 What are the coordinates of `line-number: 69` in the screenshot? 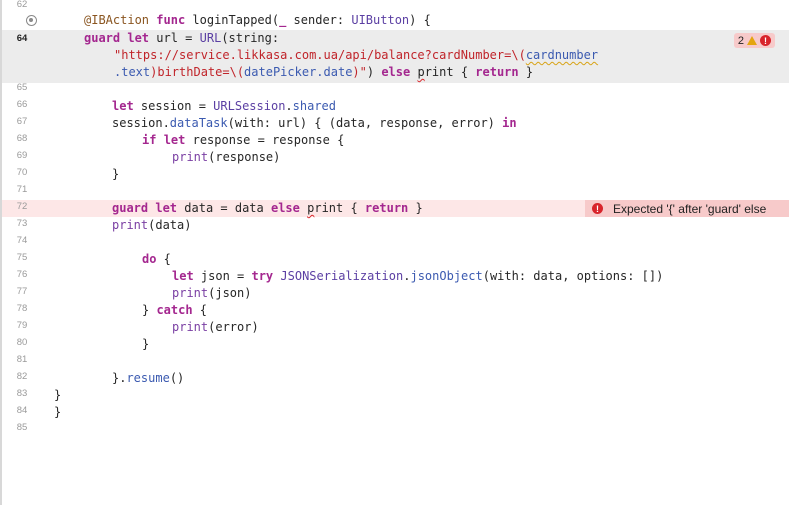 It's located at (22, 155).